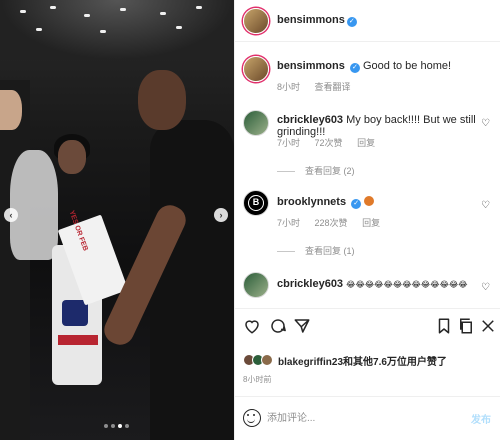 The width and height of the screenshot is (500, 440). I want to click on view-replies-link: 查看回复 (1), so click(316, 250).